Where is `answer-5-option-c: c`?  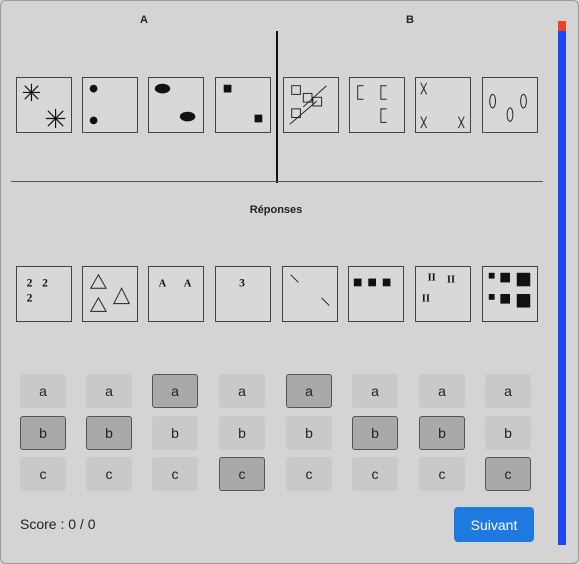
answer-5-option-c: c is located at coordinates (309, 474).